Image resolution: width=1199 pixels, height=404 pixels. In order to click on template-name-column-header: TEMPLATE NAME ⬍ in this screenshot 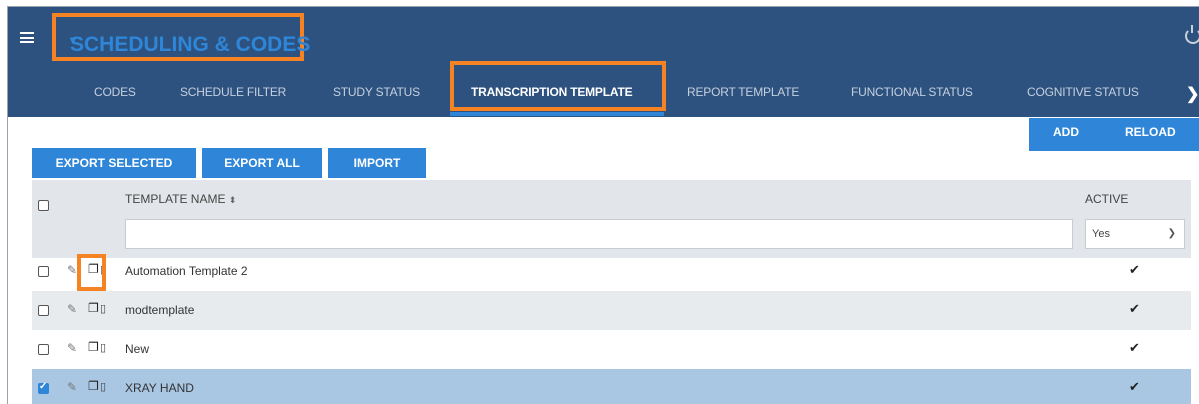, I will do `click(180, 199)`.